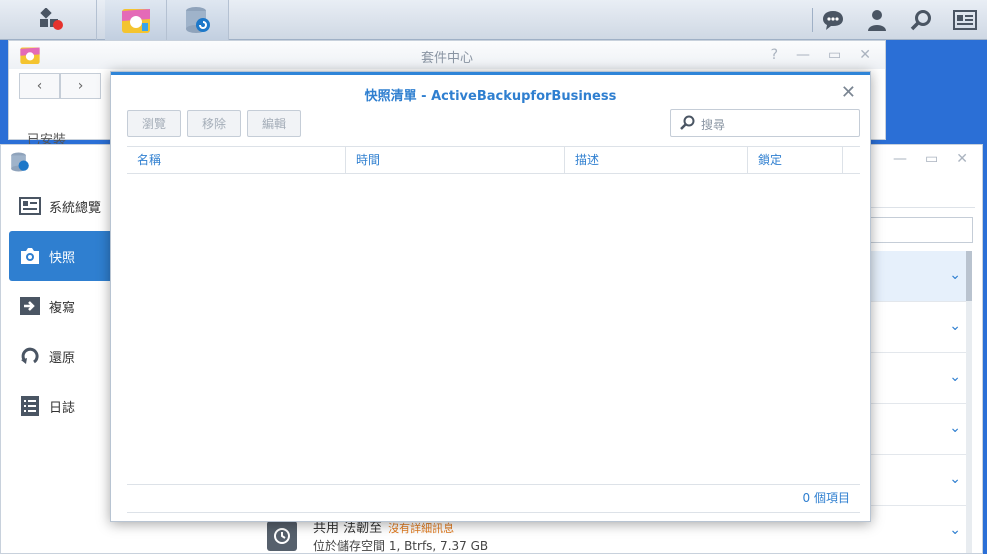 Image resolution: width=987 pixels, height=554 pixels. I want to click on package-center-nav: ‹ ›, so click(60, 86).